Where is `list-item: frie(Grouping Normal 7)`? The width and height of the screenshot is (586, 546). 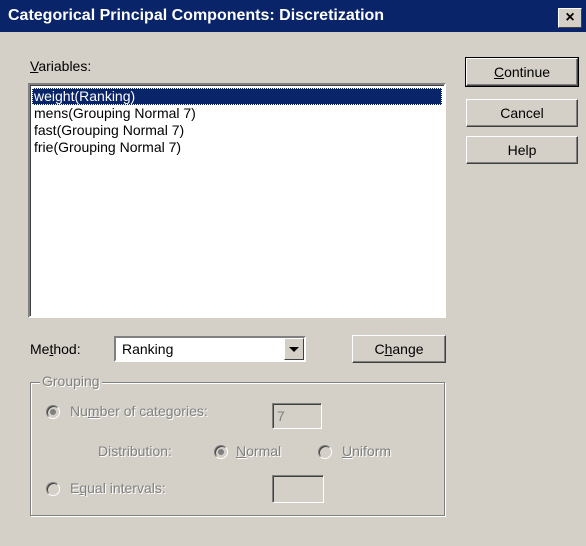
list-item: frie(Grouping Normal 7) is located at coordinates (237, 147).